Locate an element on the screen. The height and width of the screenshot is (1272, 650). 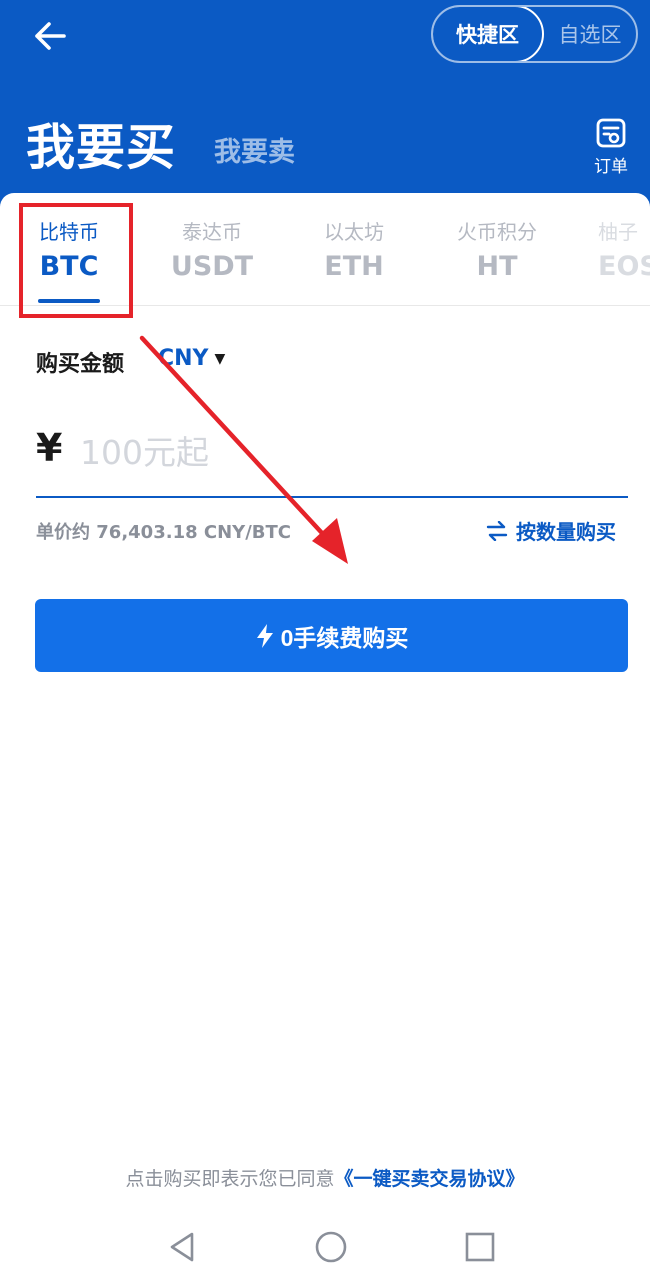
square-recents-icon is located at coordinates (480, 1247).